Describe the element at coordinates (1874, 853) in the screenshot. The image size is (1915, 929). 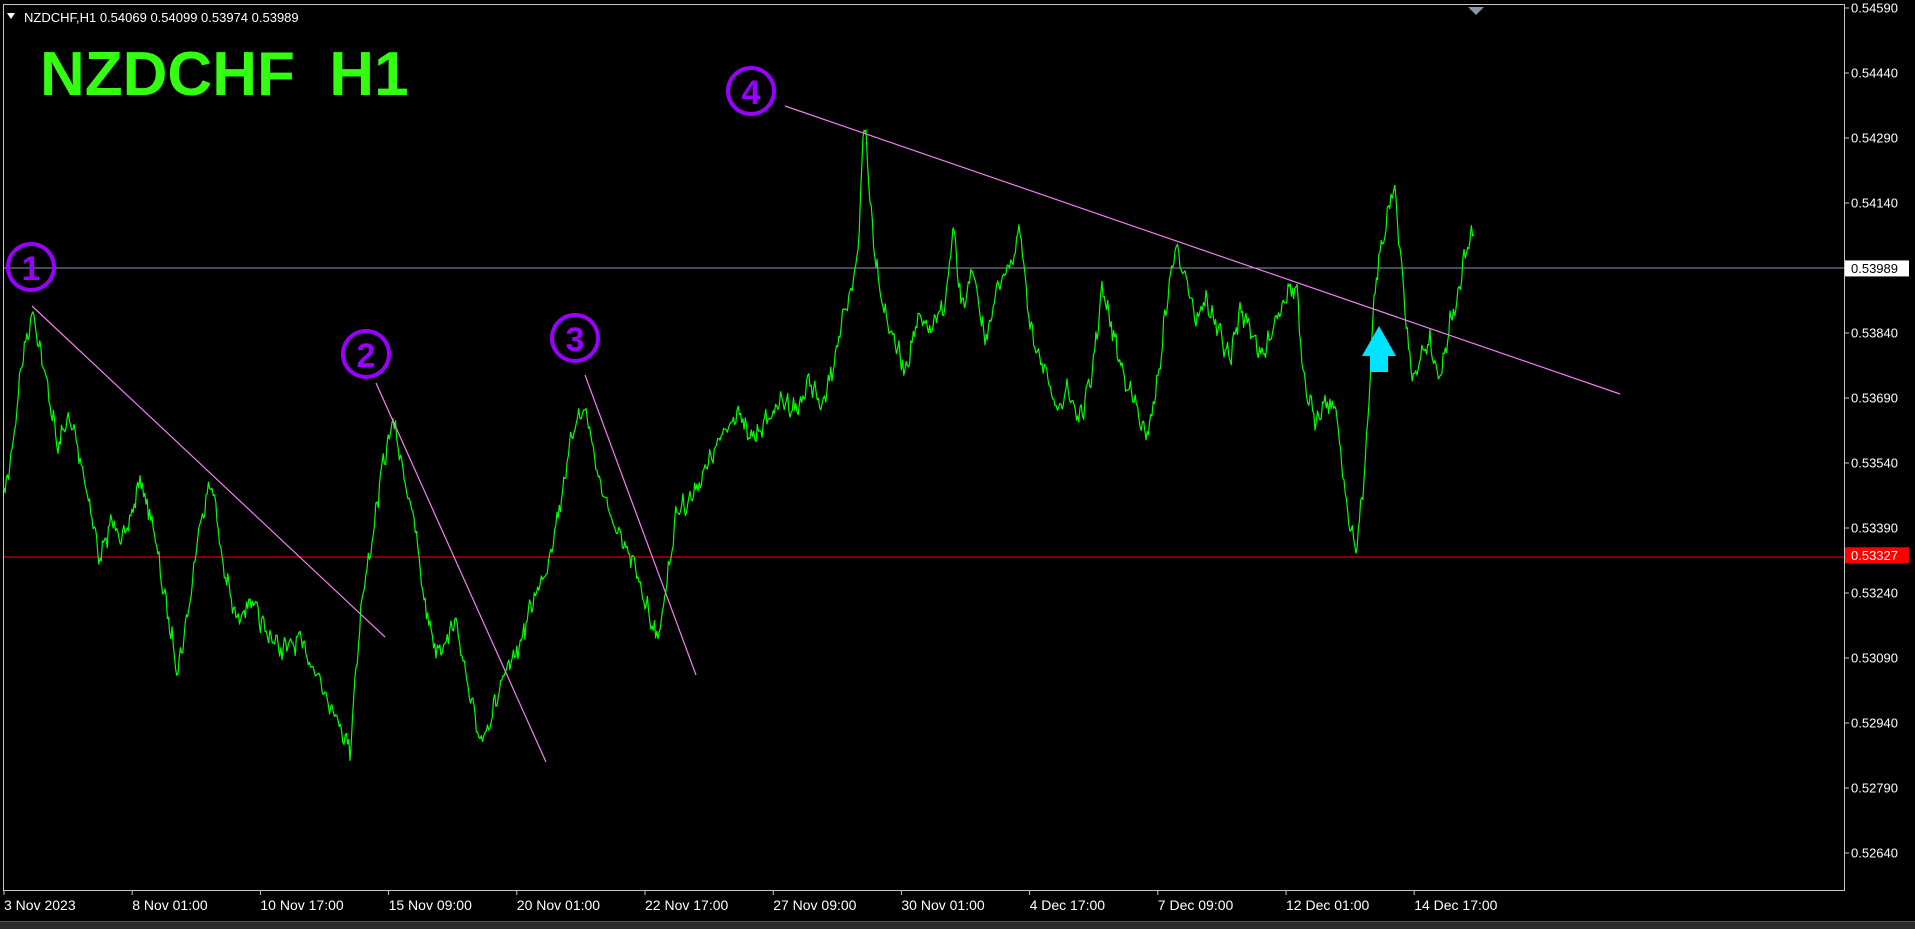
I see `price-tick-label: 0.52640` at that location.